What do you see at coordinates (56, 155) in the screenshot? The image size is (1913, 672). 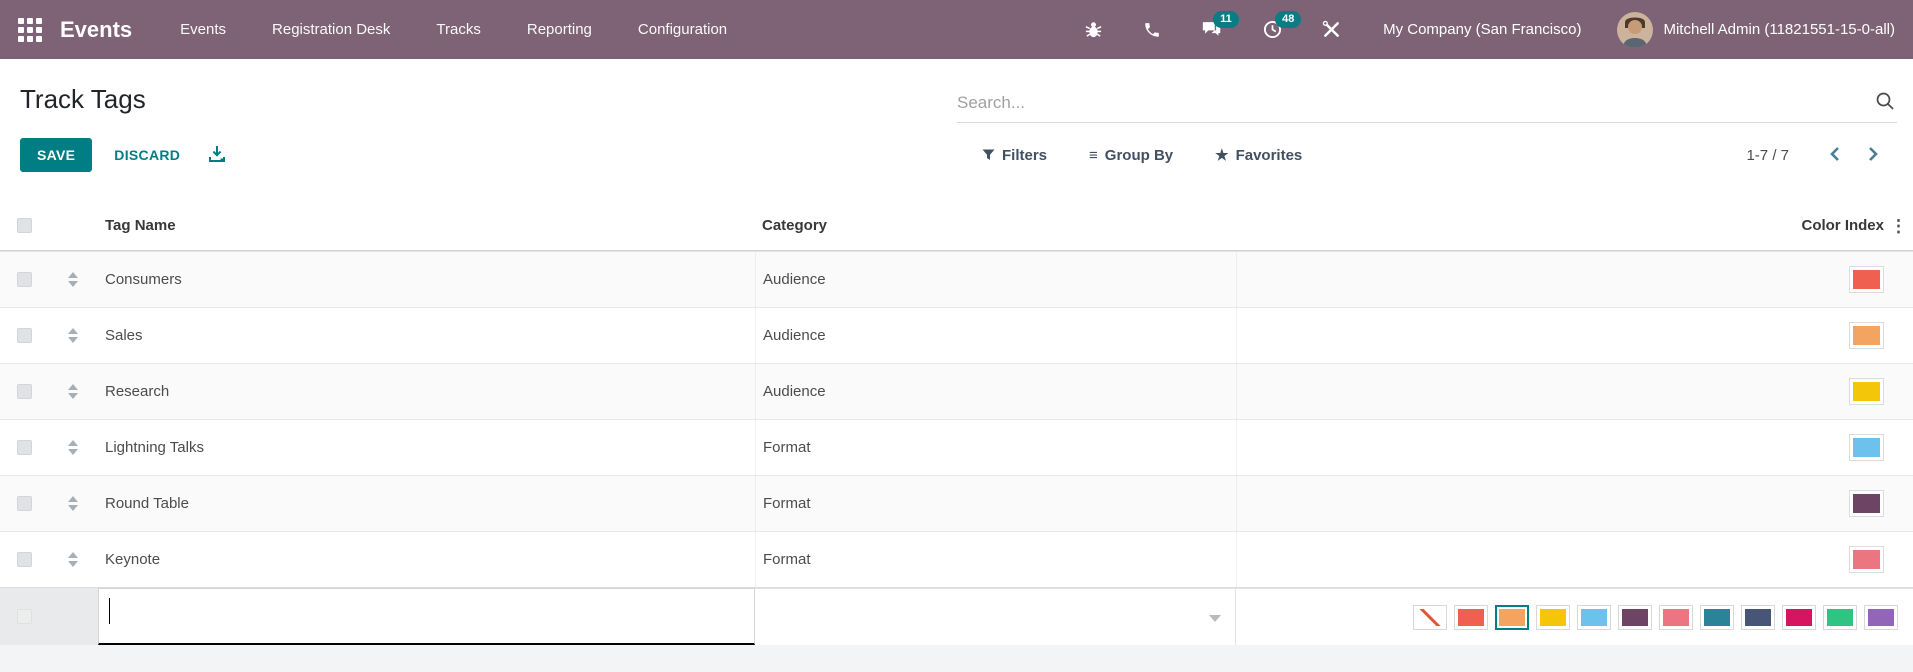 I see `save-button: SAVE` at bounding box center [56, 155].